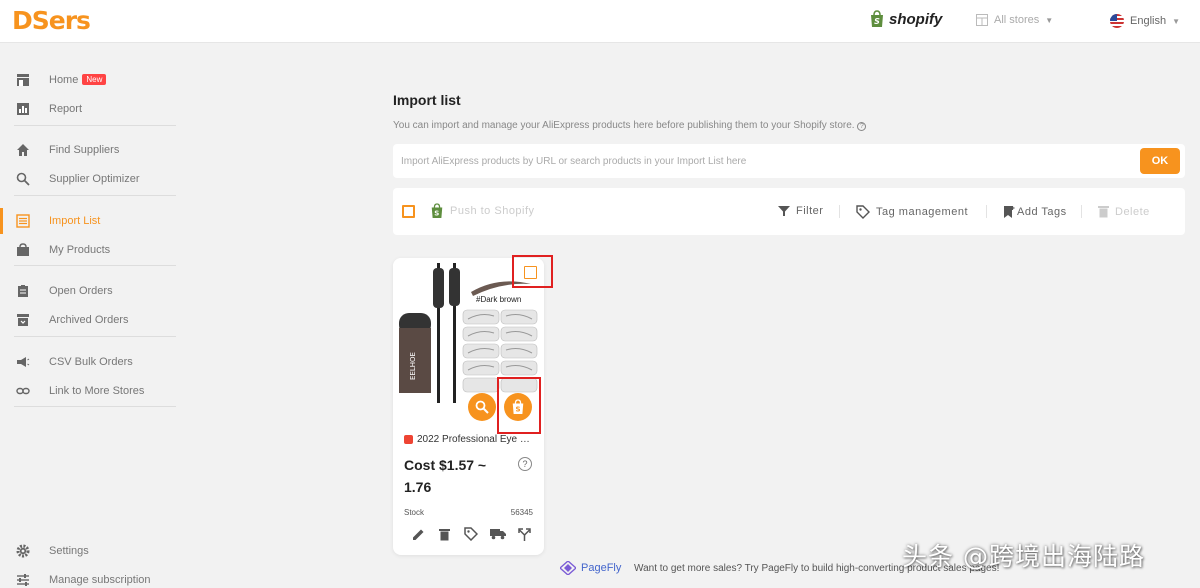 The image size is (1200, 588). What do you see at coordinates (418, 534) in the screenshot?
I see `edit-icon` at bounding box center [418, 534].